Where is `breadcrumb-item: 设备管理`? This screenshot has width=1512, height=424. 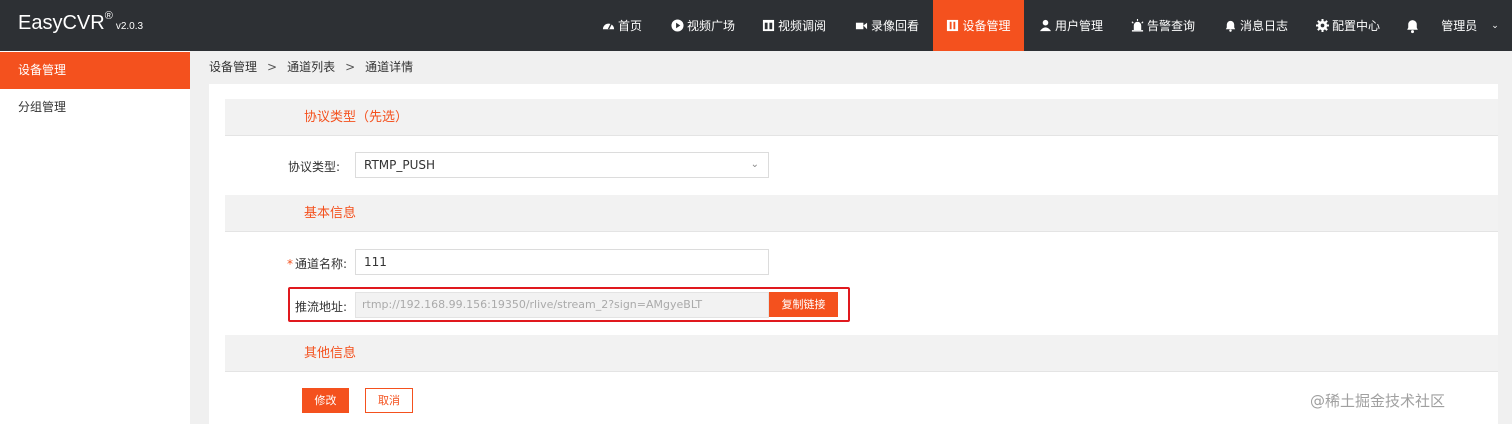 breadcrumb-item: 设备管理 is located at coordinates (233, 67).